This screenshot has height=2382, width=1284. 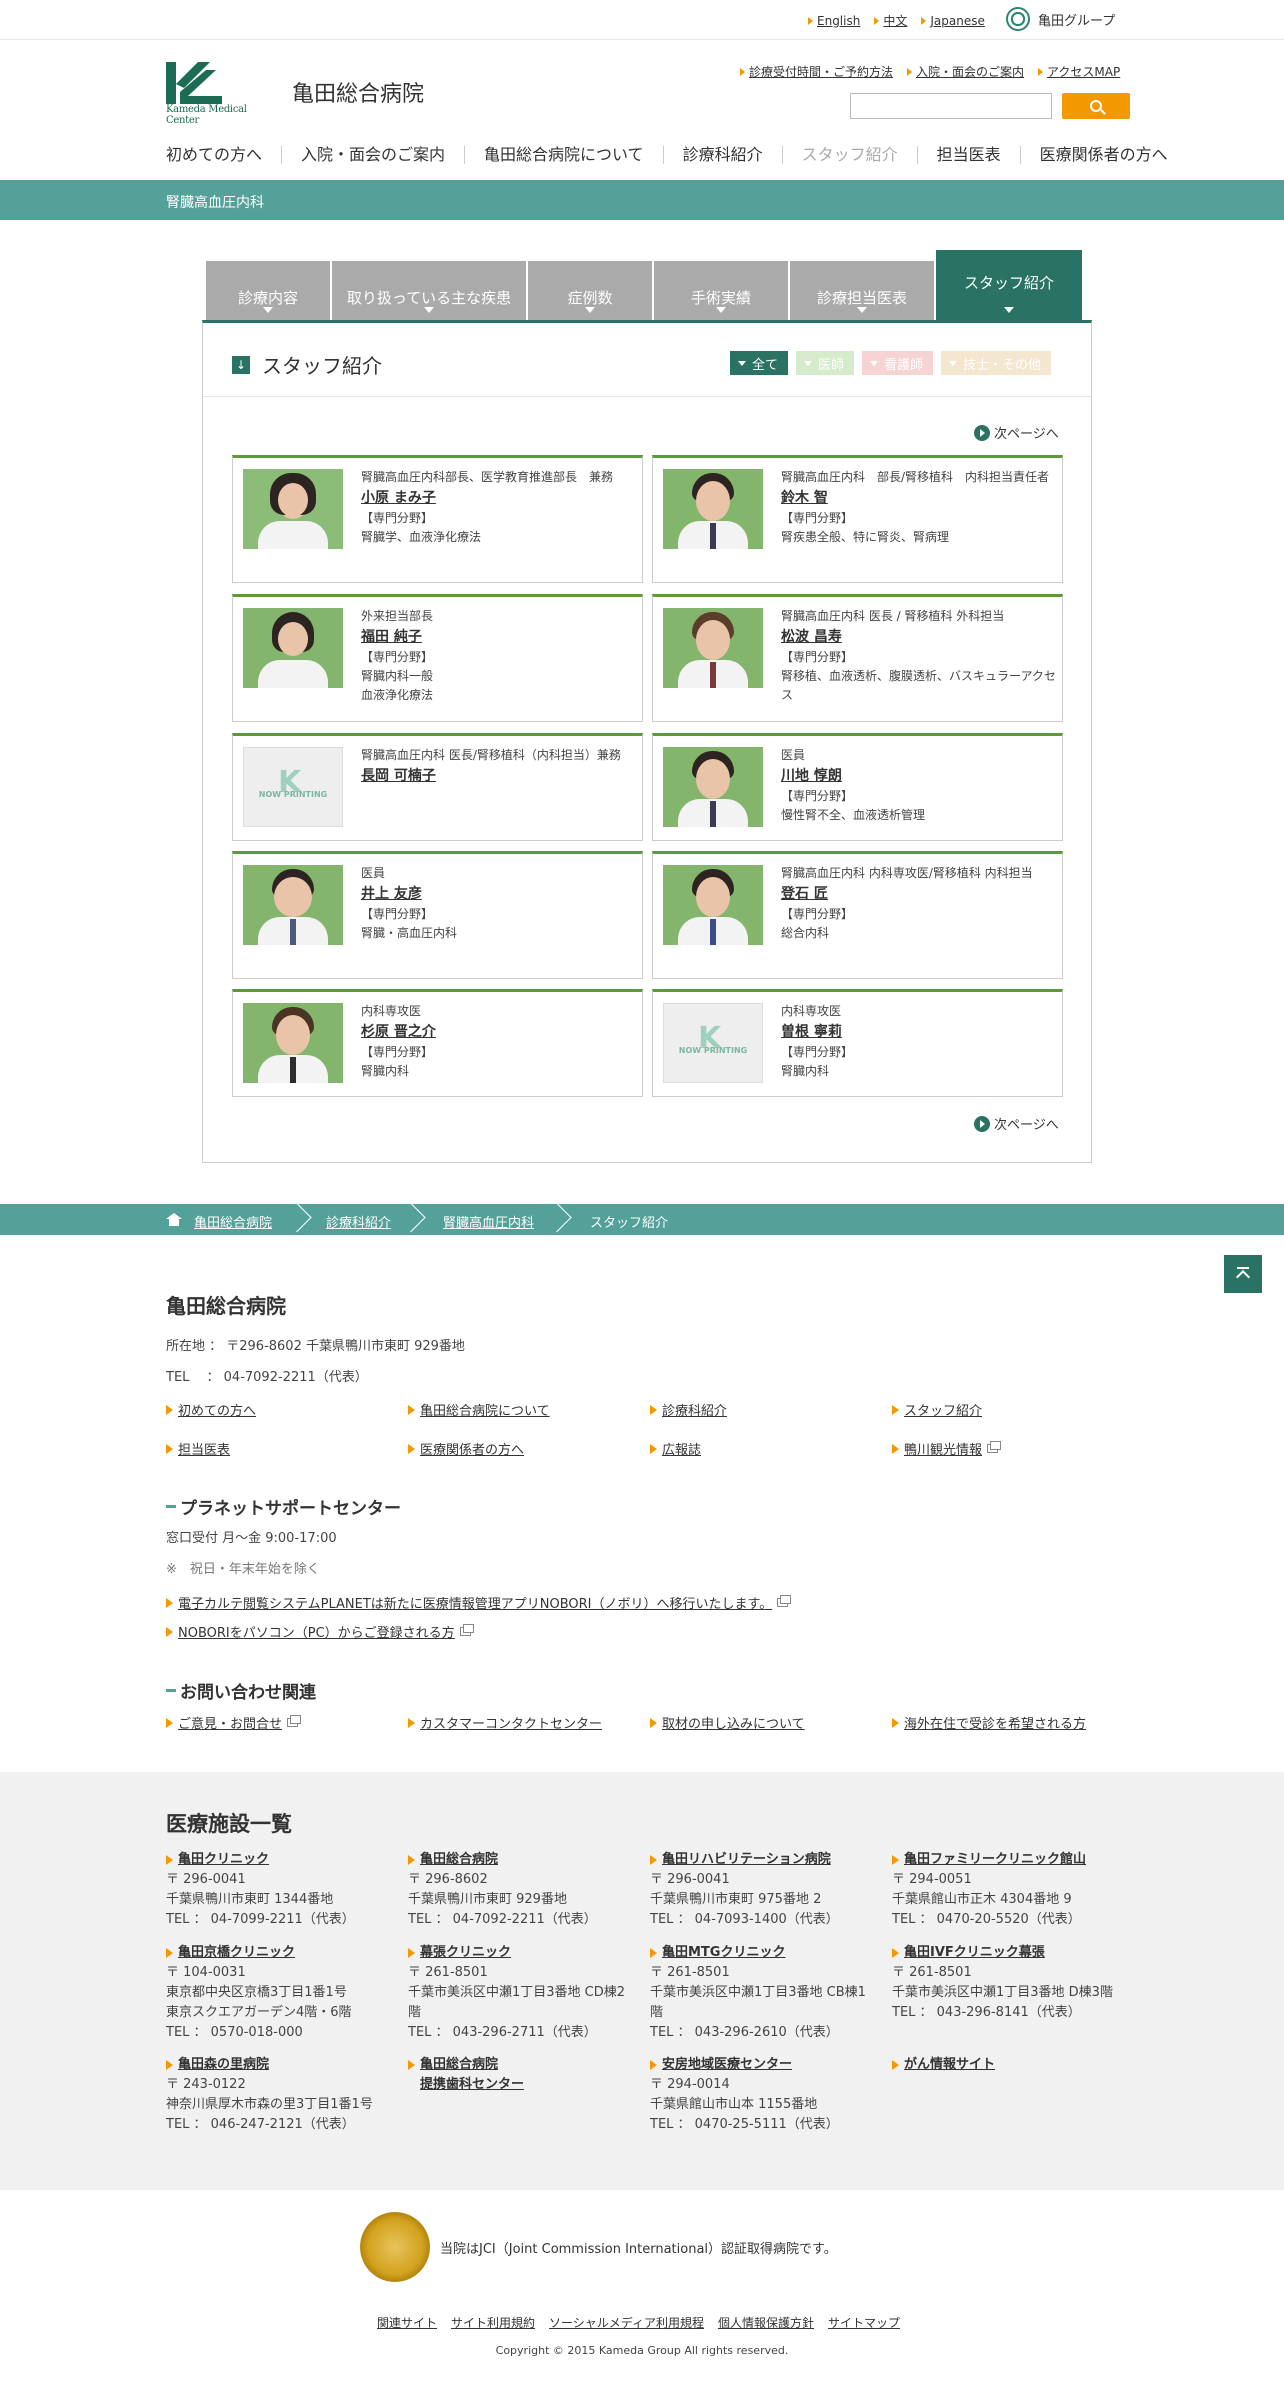 What do you see at coordinates (918, 776) in the screenshot?
I see `staff-name-link: 川地 惇朗` at bounding box center [918, 776].